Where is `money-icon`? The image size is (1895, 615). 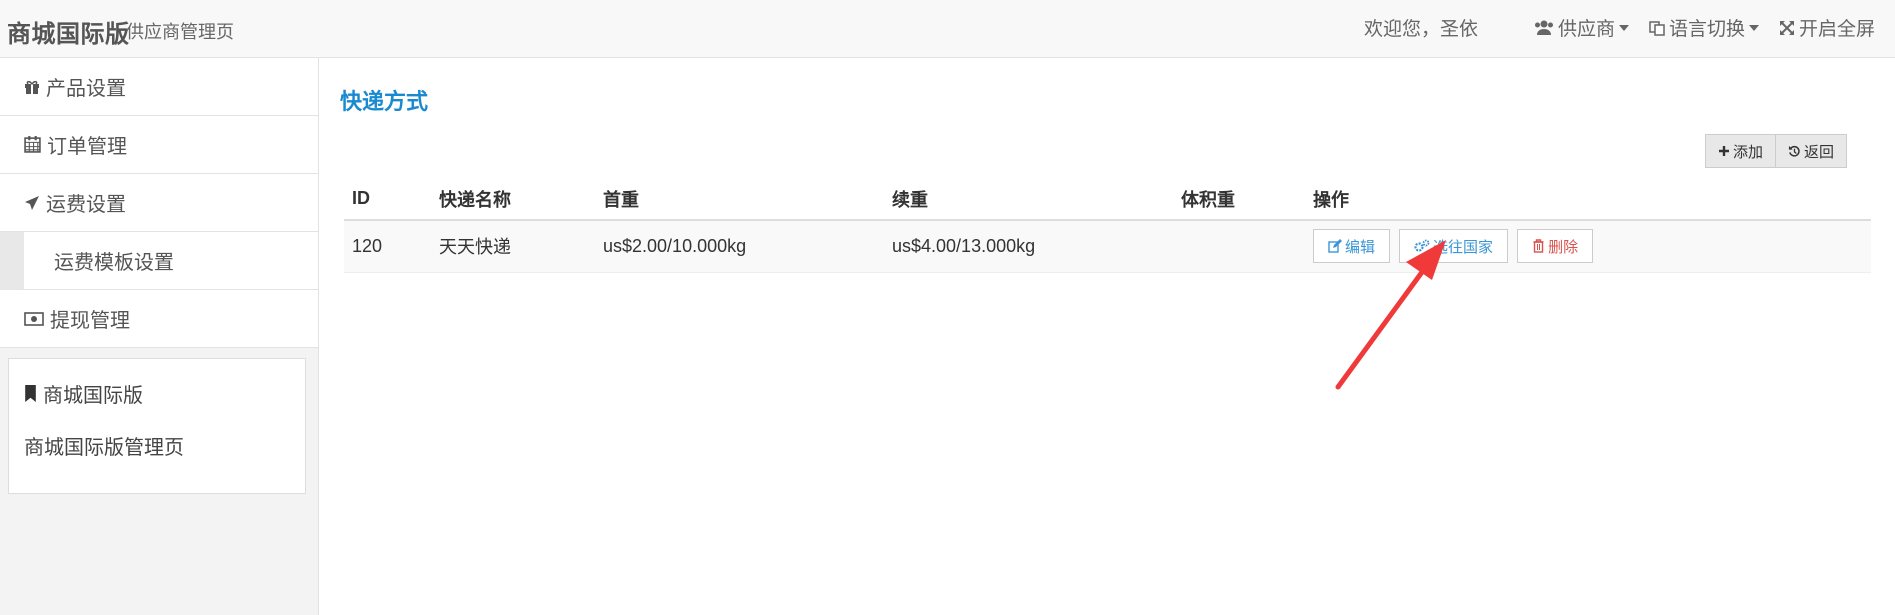
money-icon is located at coordinates (34, 318).